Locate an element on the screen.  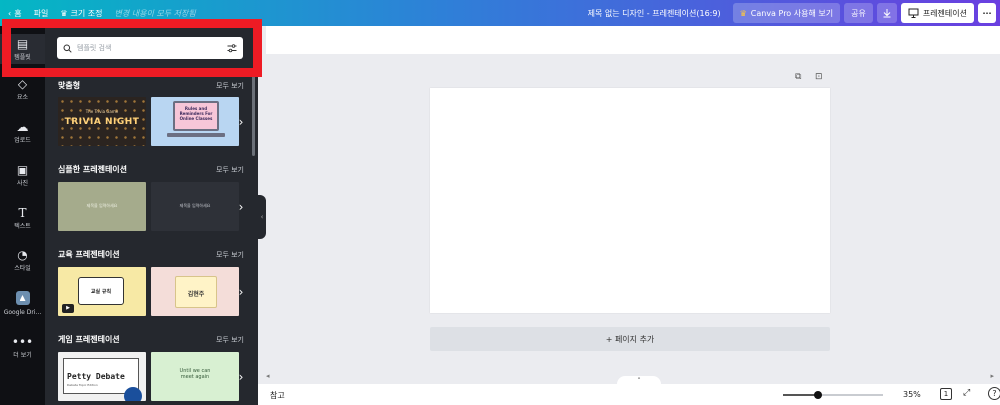
template-search-input is located at coordinates (152, 48).